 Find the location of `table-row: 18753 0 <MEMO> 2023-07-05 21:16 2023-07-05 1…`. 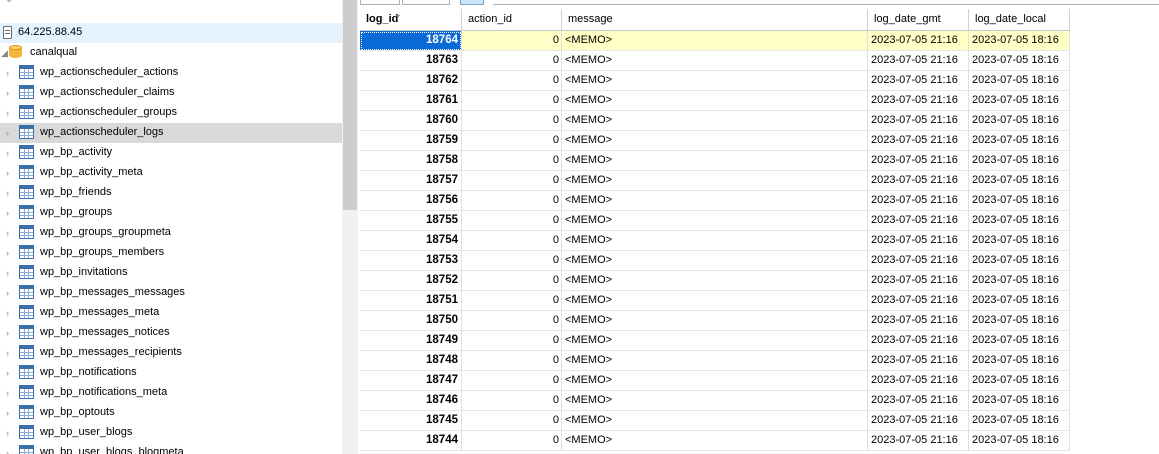

table-row: 18753 0 <MEMO> 2023-07-05 21:16 2023-07-05 1… is located at coordinates (715, 261).